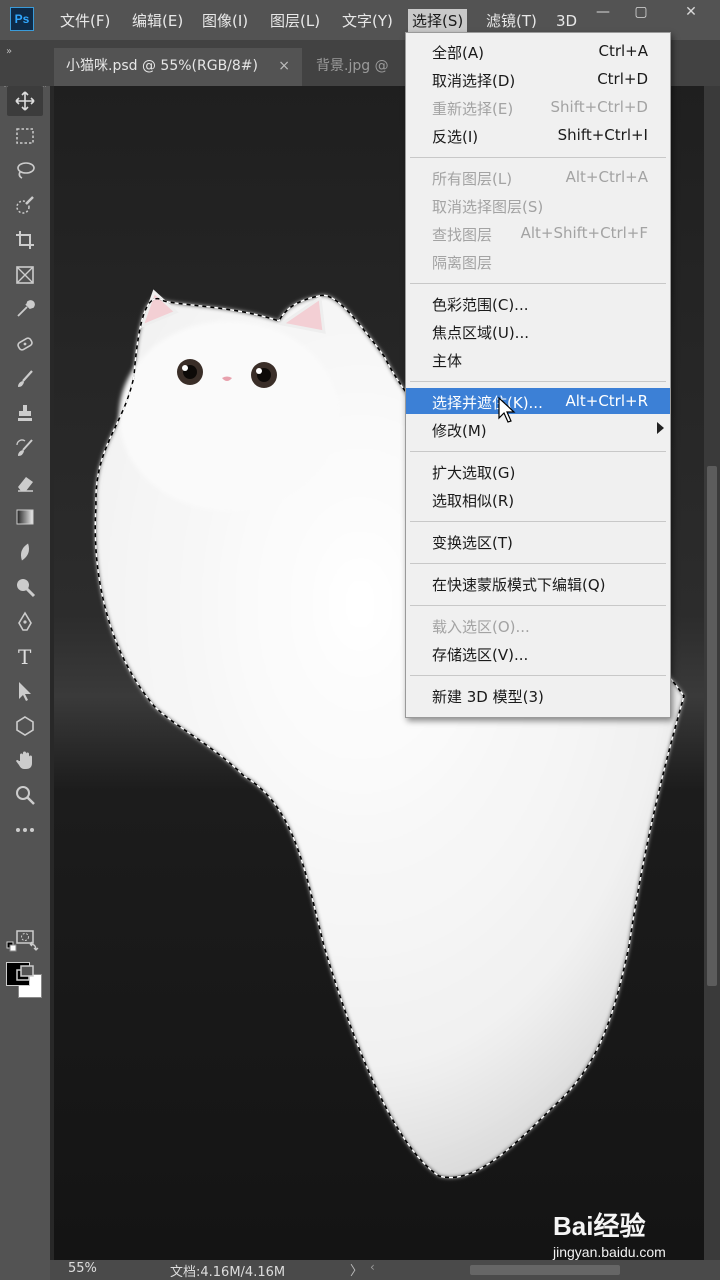 Image resolution: width=720 pixels, height=1280 pixels. I want to click on menu-item: 新建 3D 模型(3), so click(538, 695).